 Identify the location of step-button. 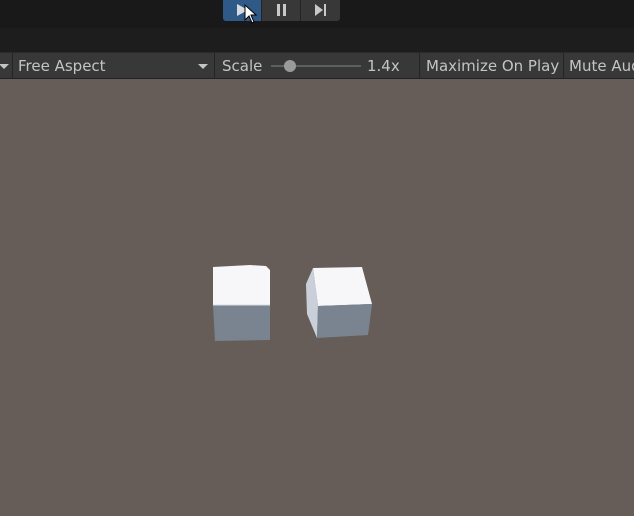
(320, 10).